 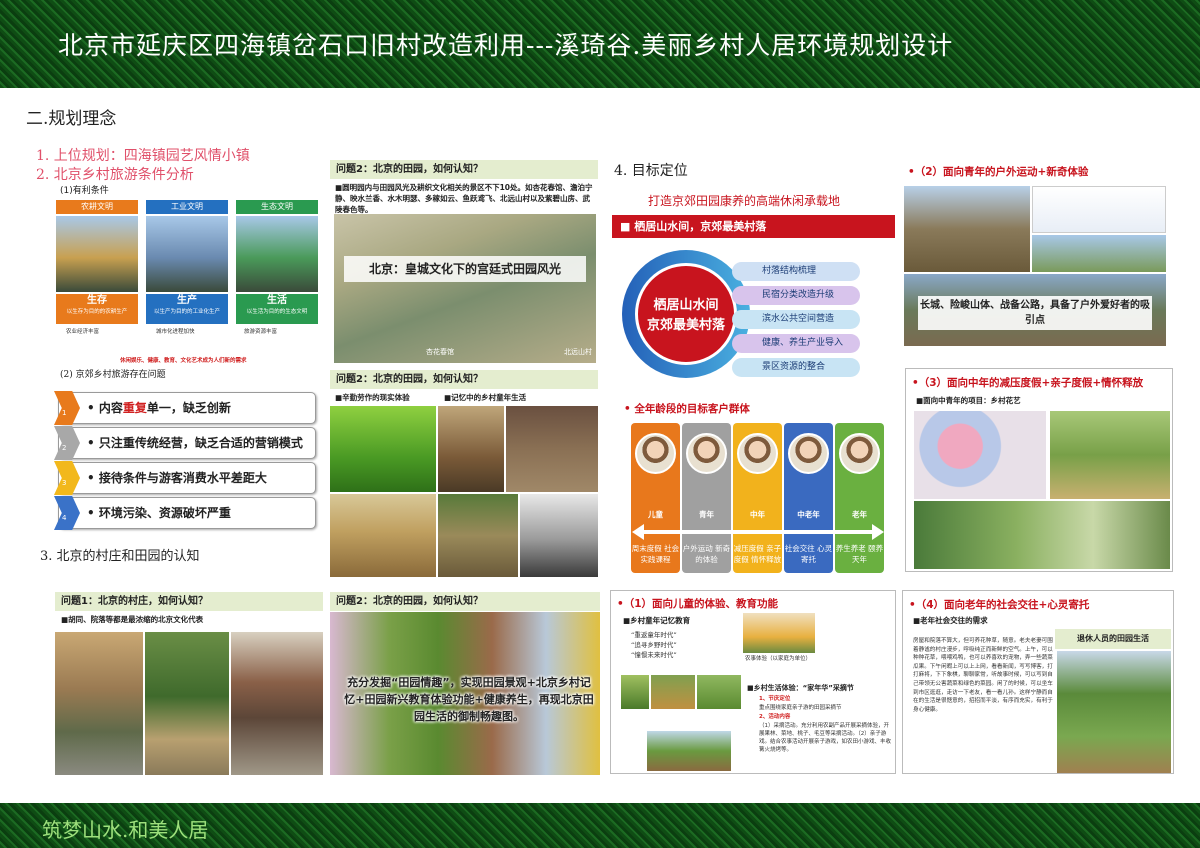 I want to click on youth-caption: 长城、险峻山体、战备公路，具备了户外爱好者的吸引点, so click(x=1035, y=313).